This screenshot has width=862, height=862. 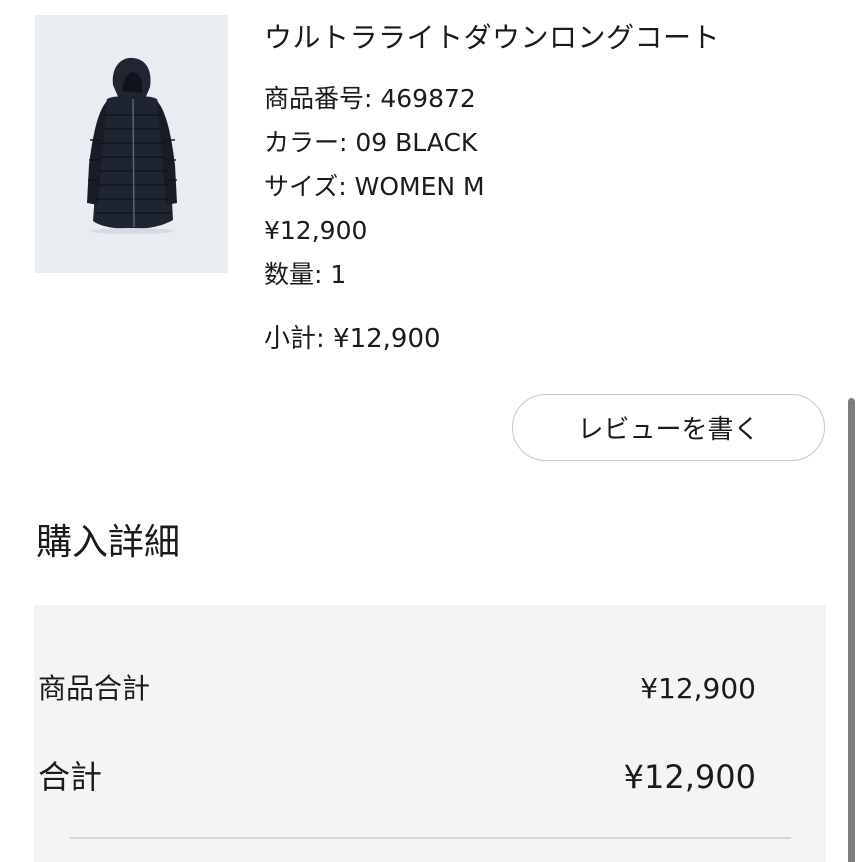 What do you see at coordinates (305, 274) in the screenshot?
I see `product-quantity: 数量: 1` at bounding box center [305, 274].